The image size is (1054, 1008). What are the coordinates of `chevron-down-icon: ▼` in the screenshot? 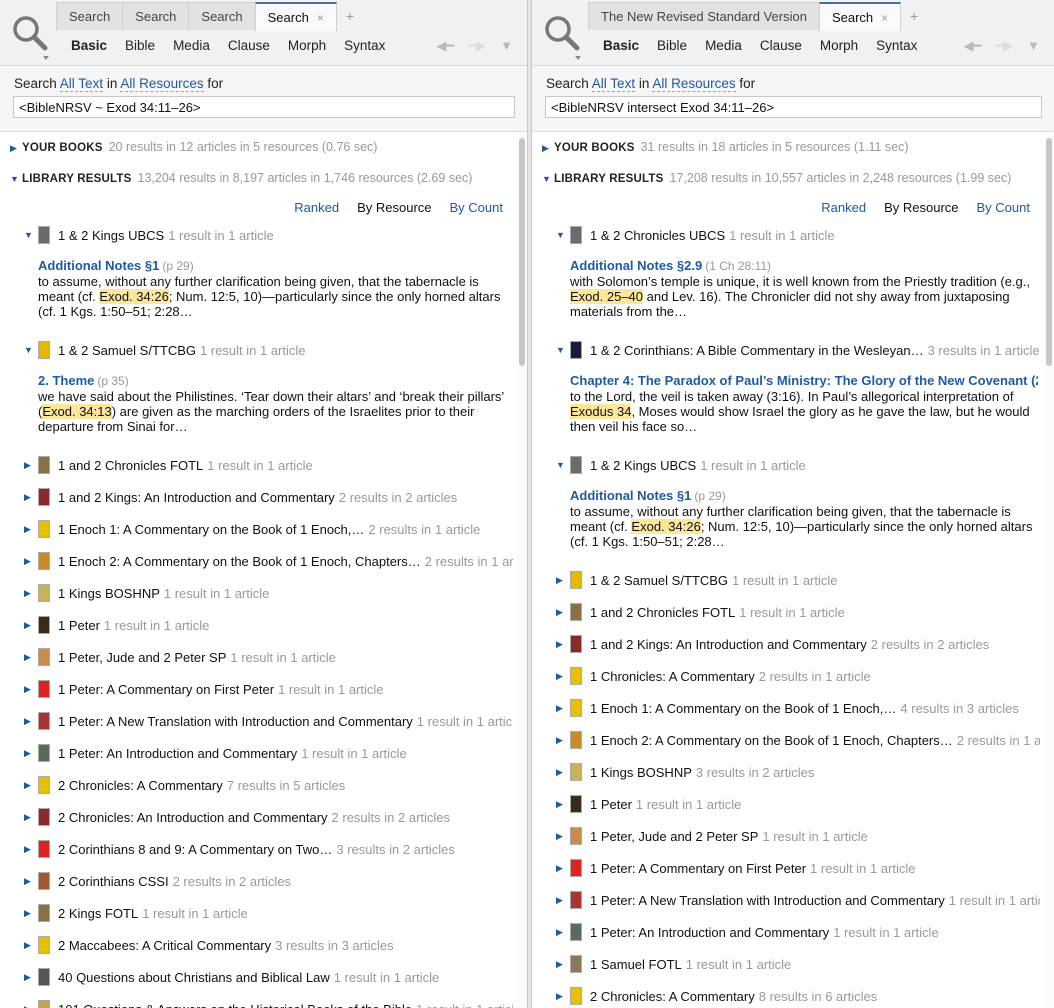 It's located at (1033, 46).